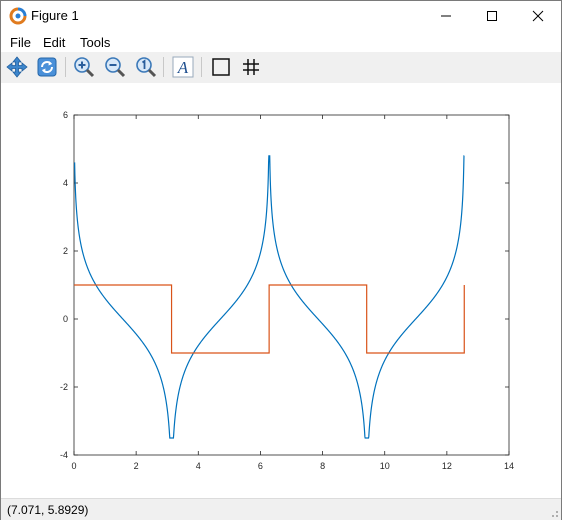 Image resolution: width=562 pixels, height=520 pixels. Describe the element at coordinates (73, 466) in the screenshot. I see `x-tick-label: 0` at that location.